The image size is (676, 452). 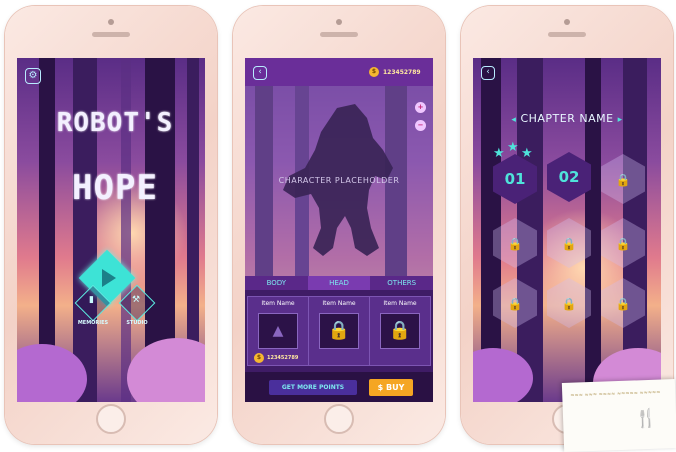 I want to click on menu-card-photo: ≈≈≈ ≈≈≈ ≈≈≈≈ ≈≈≈≈≈ ≈≈≈≈≈ 🍴, so click(x=618, y=415).